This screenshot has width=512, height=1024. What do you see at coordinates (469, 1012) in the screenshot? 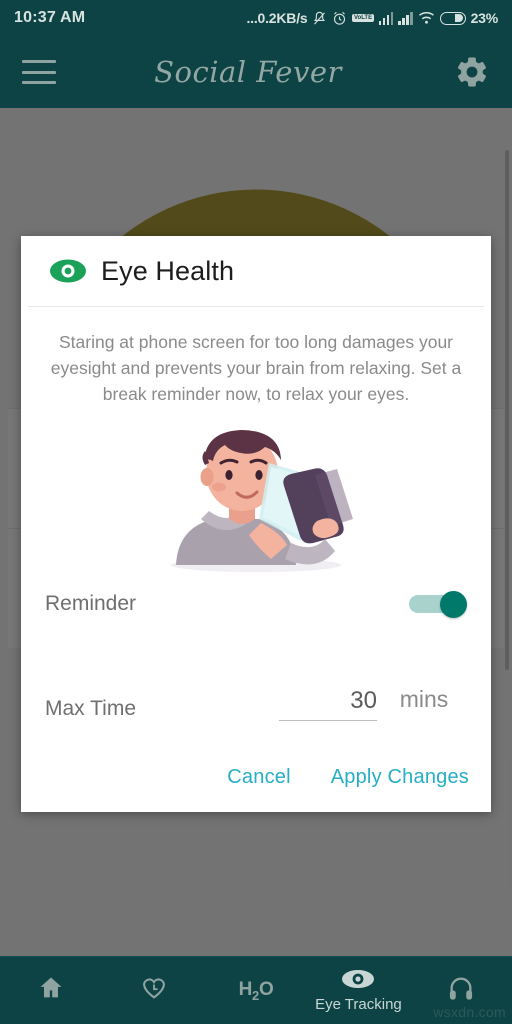
I see `watermark: wsxdn.com` at bounding box center [469, 1012].